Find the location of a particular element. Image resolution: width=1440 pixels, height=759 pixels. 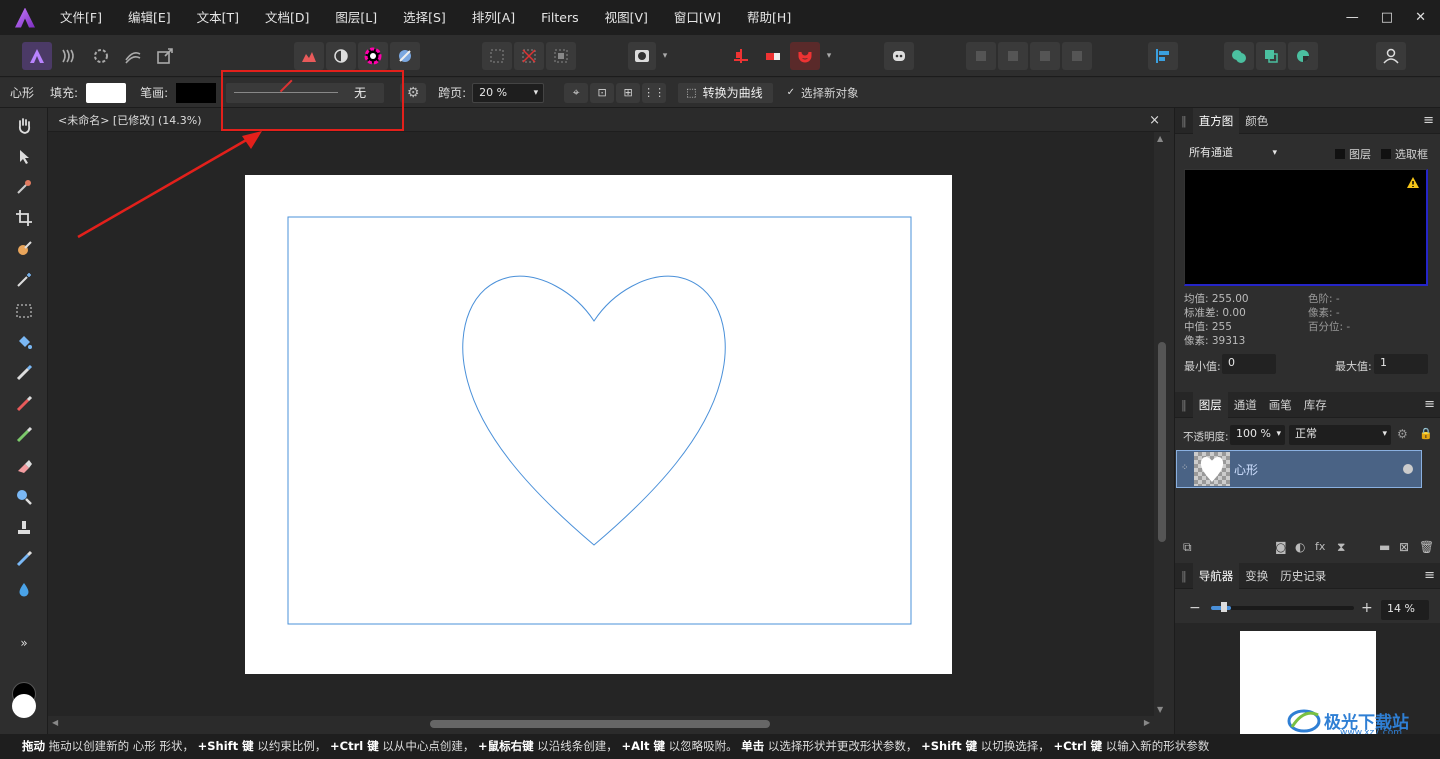

maximize-button: □ is located at coordinates (1387, 17).